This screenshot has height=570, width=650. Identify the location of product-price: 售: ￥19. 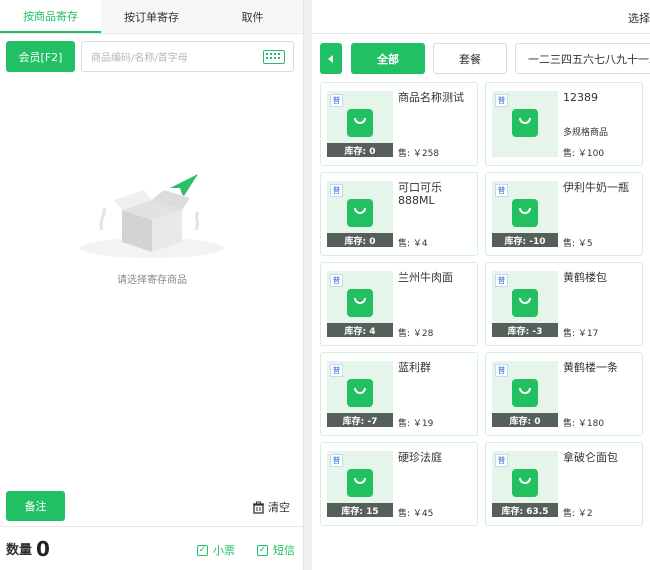
(416, 424).